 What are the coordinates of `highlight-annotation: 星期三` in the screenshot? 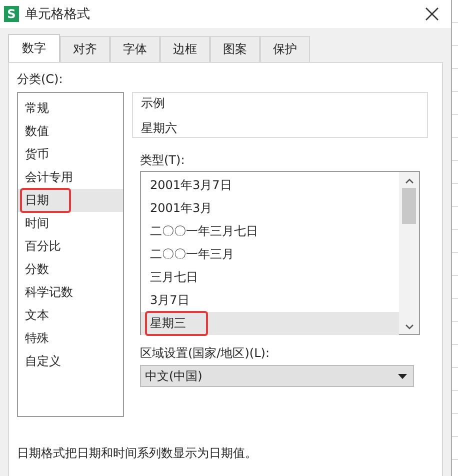 It's located at (176, 323).